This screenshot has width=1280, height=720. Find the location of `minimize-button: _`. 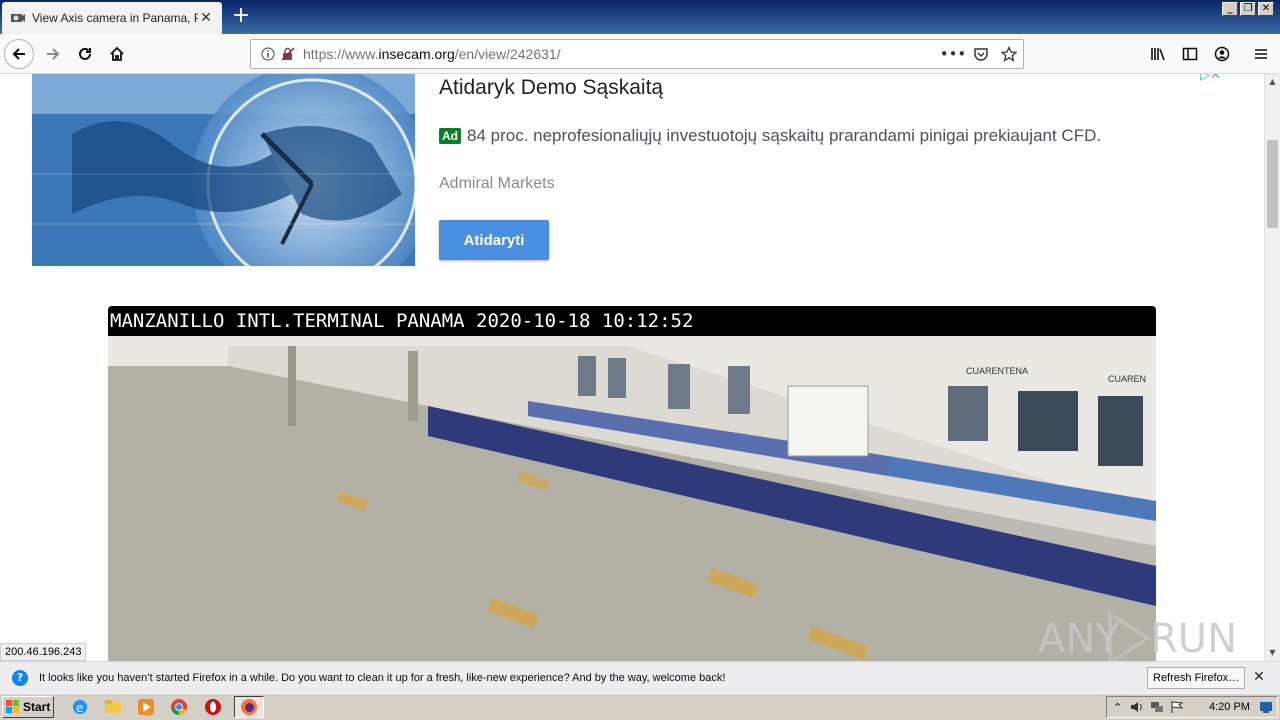

minimize-button: _ is located at coordinates (1230, 9).